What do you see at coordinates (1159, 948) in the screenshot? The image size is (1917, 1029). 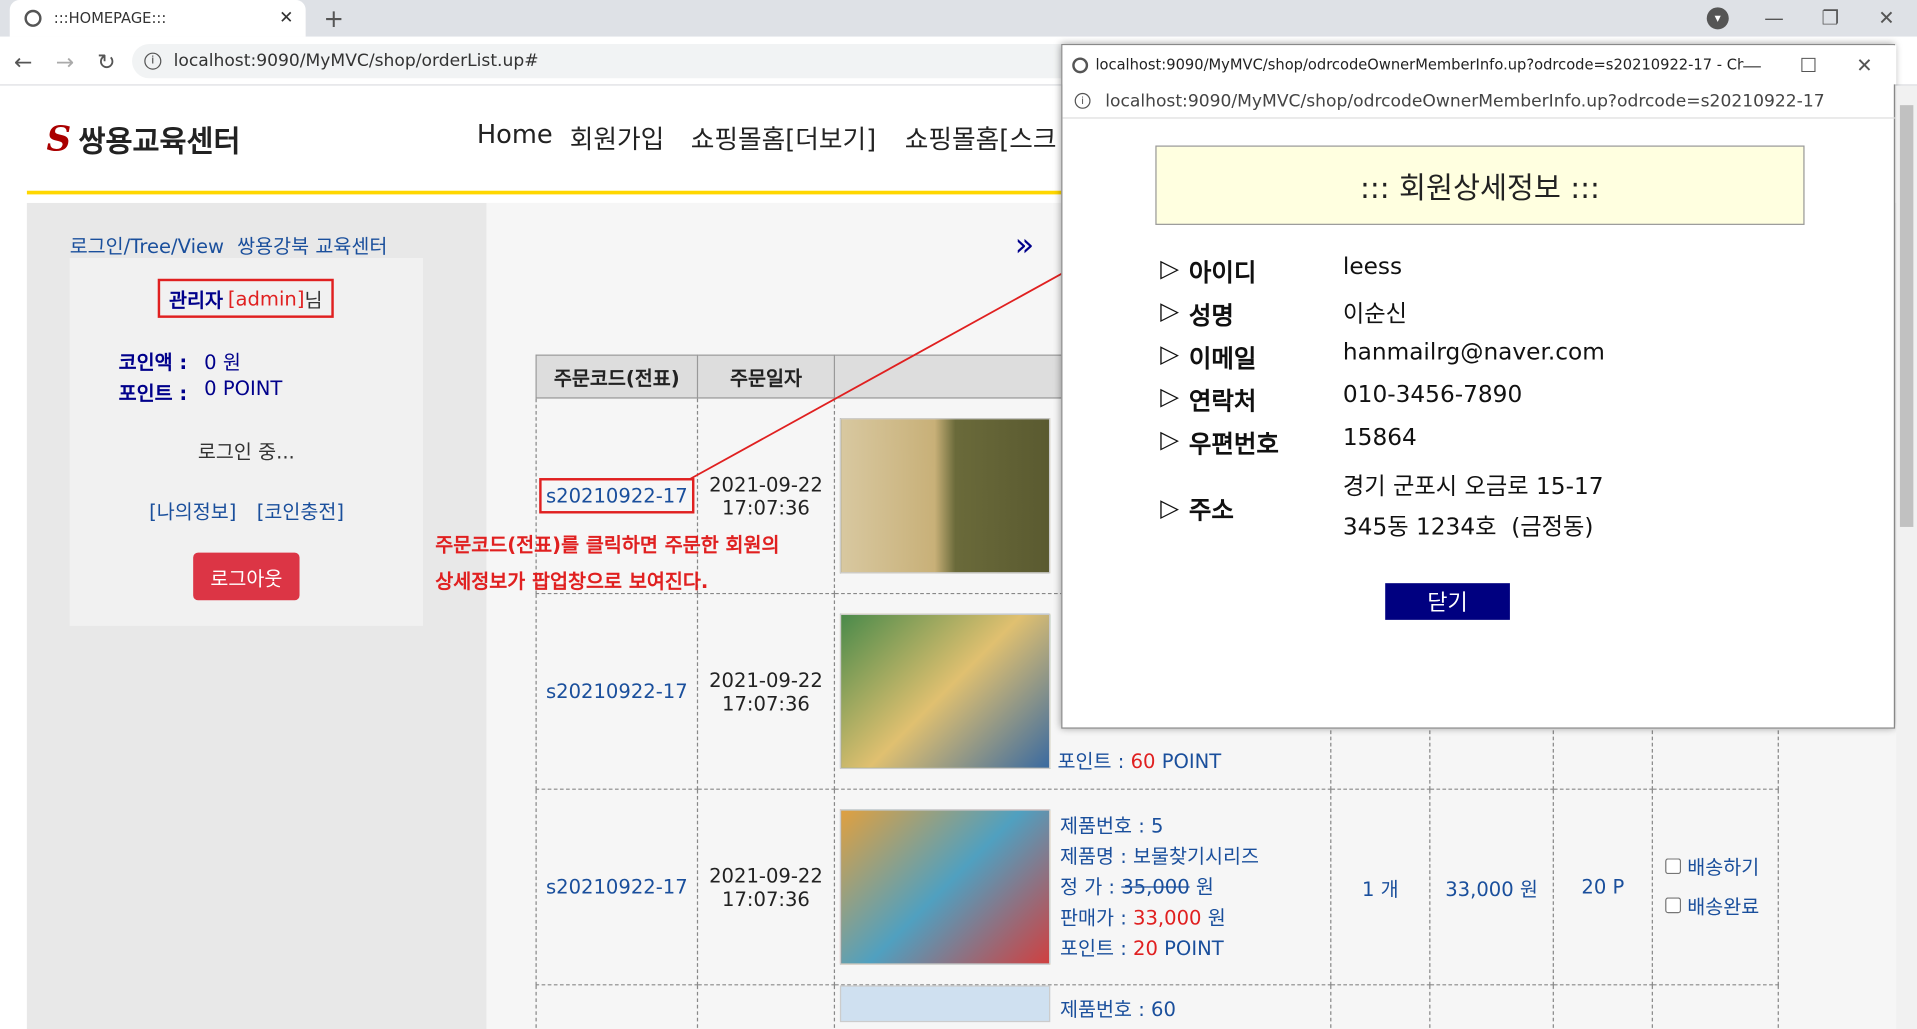 I see `product-point: 포인트 : 20 POINT` at bounding box center [1159, 948].